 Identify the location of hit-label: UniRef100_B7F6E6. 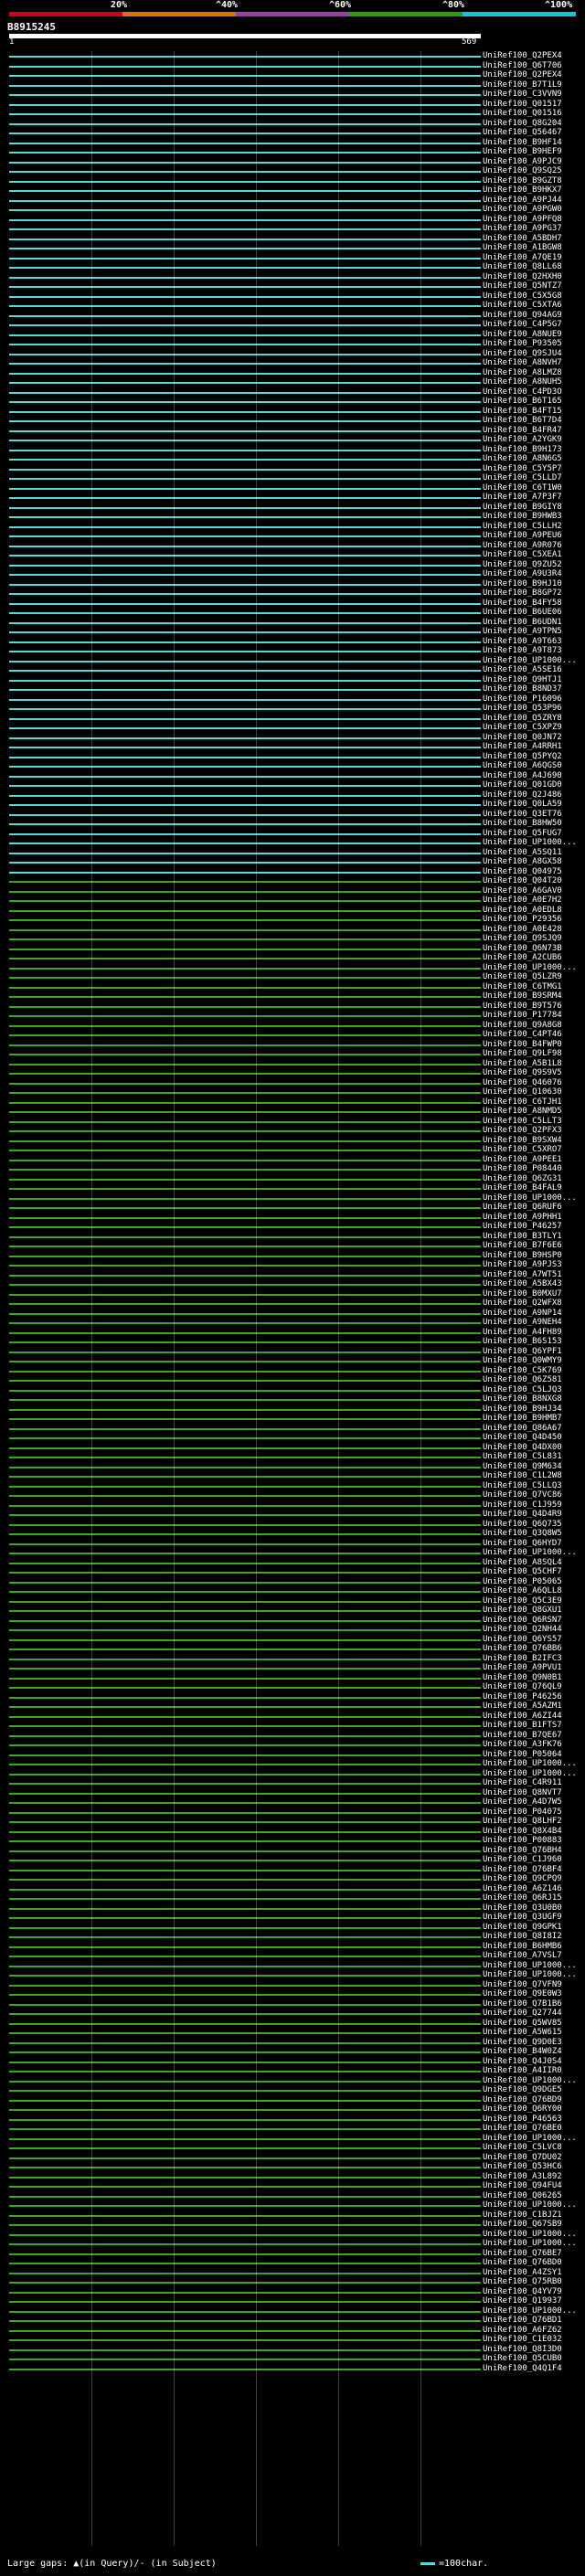
(522, 1246).